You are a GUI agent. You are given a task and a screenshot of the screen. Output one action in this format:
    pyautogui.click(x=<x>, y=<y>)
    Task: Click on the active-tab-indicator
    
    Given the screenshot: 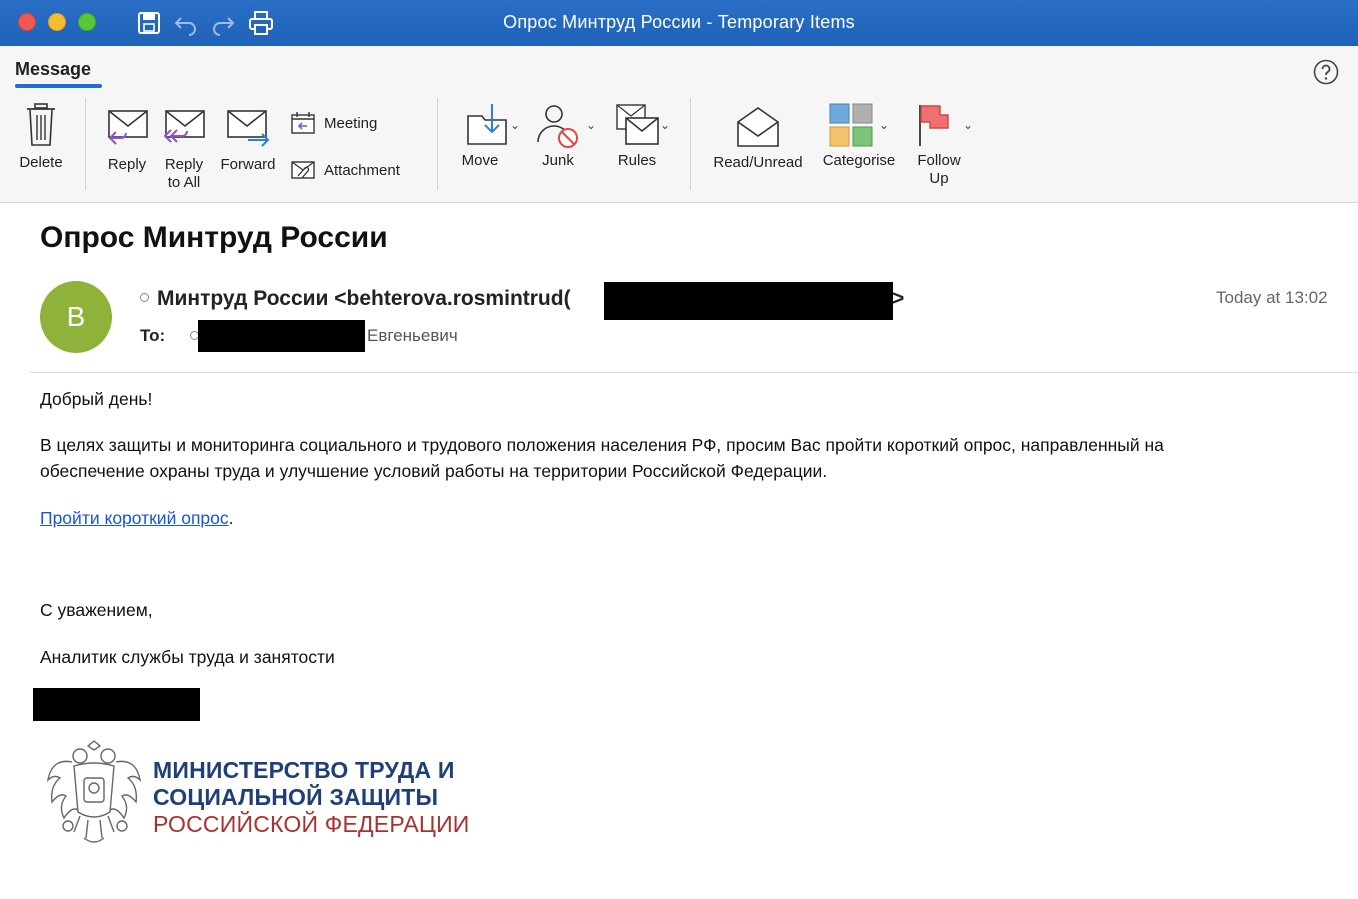 What is the action you would take?
    pyautogui.click(x=58, y=86)
    